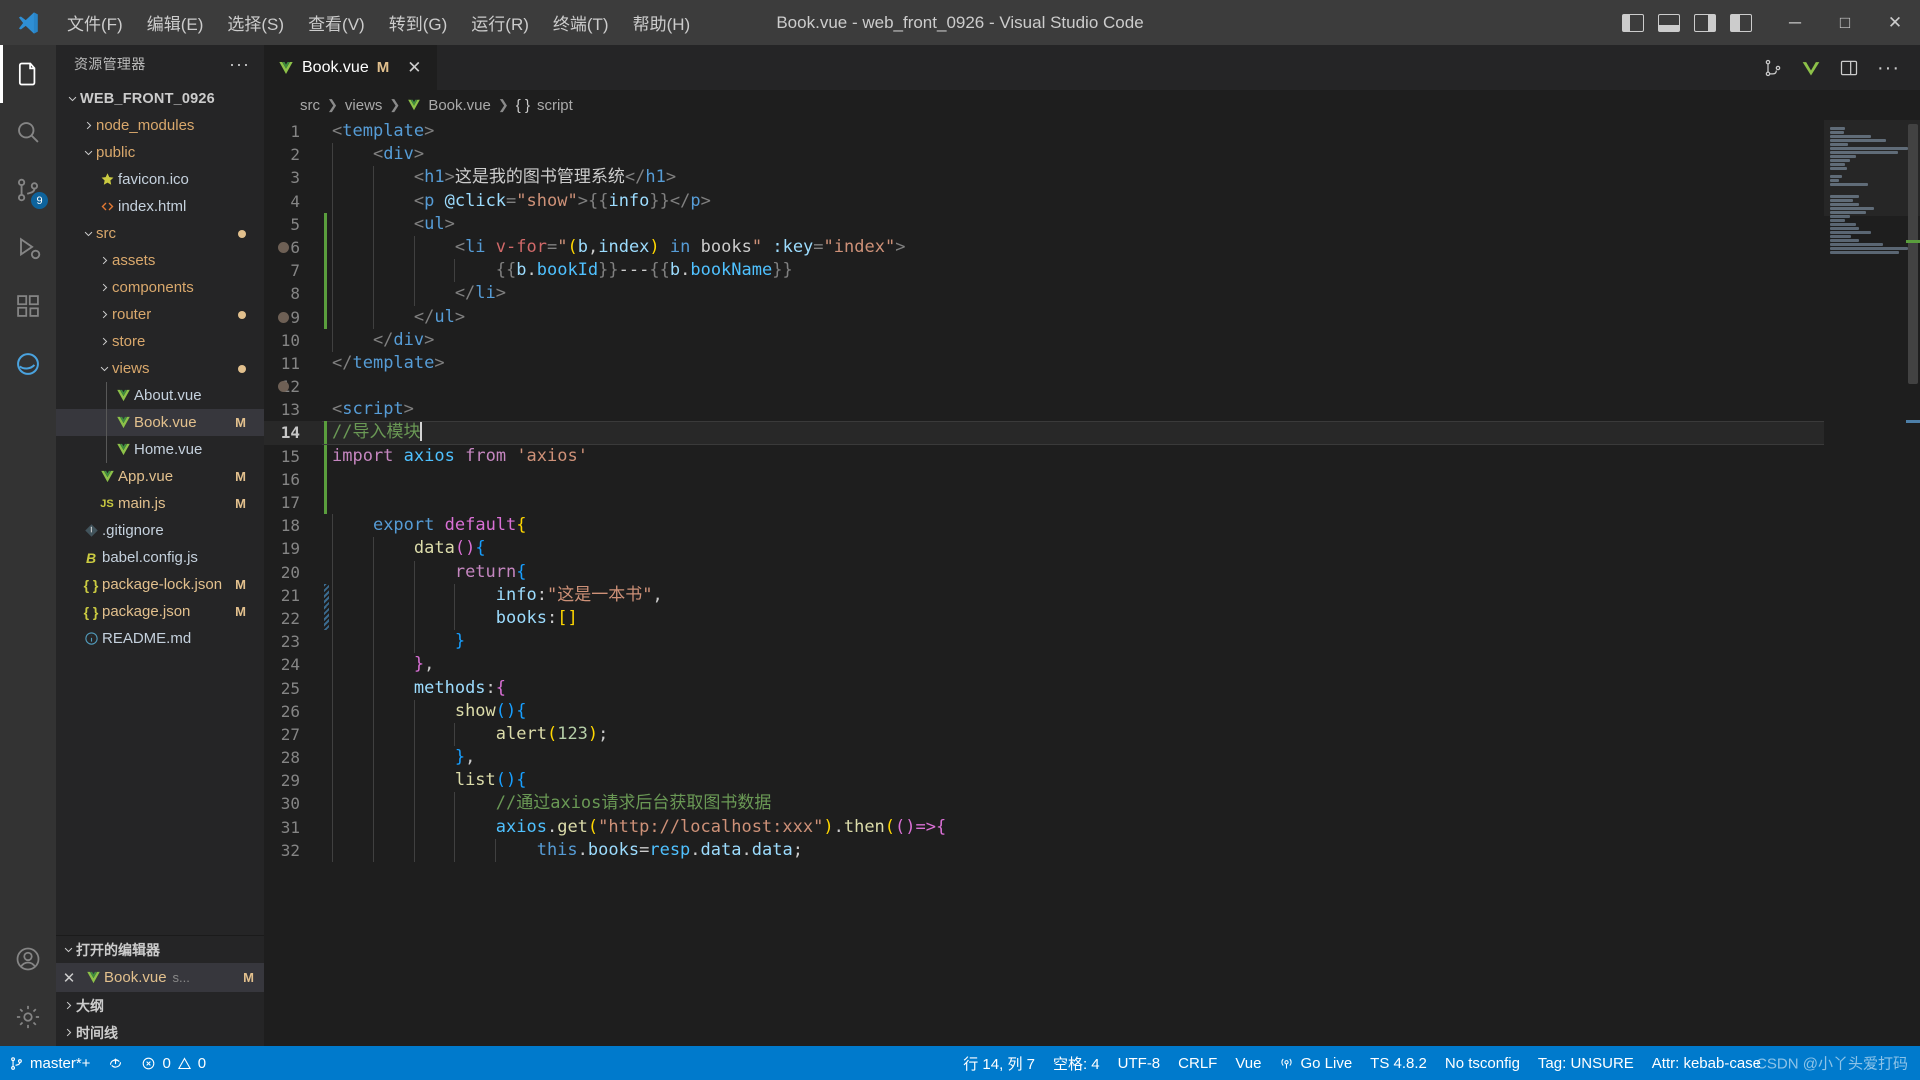 This screenshot has height=1080, width=1920. What do you see at coordinates (160, 584) in the screenshot?
I see `tree-item-package-lock-json: { } package-lock.json M` at bounding box center [160, 584].